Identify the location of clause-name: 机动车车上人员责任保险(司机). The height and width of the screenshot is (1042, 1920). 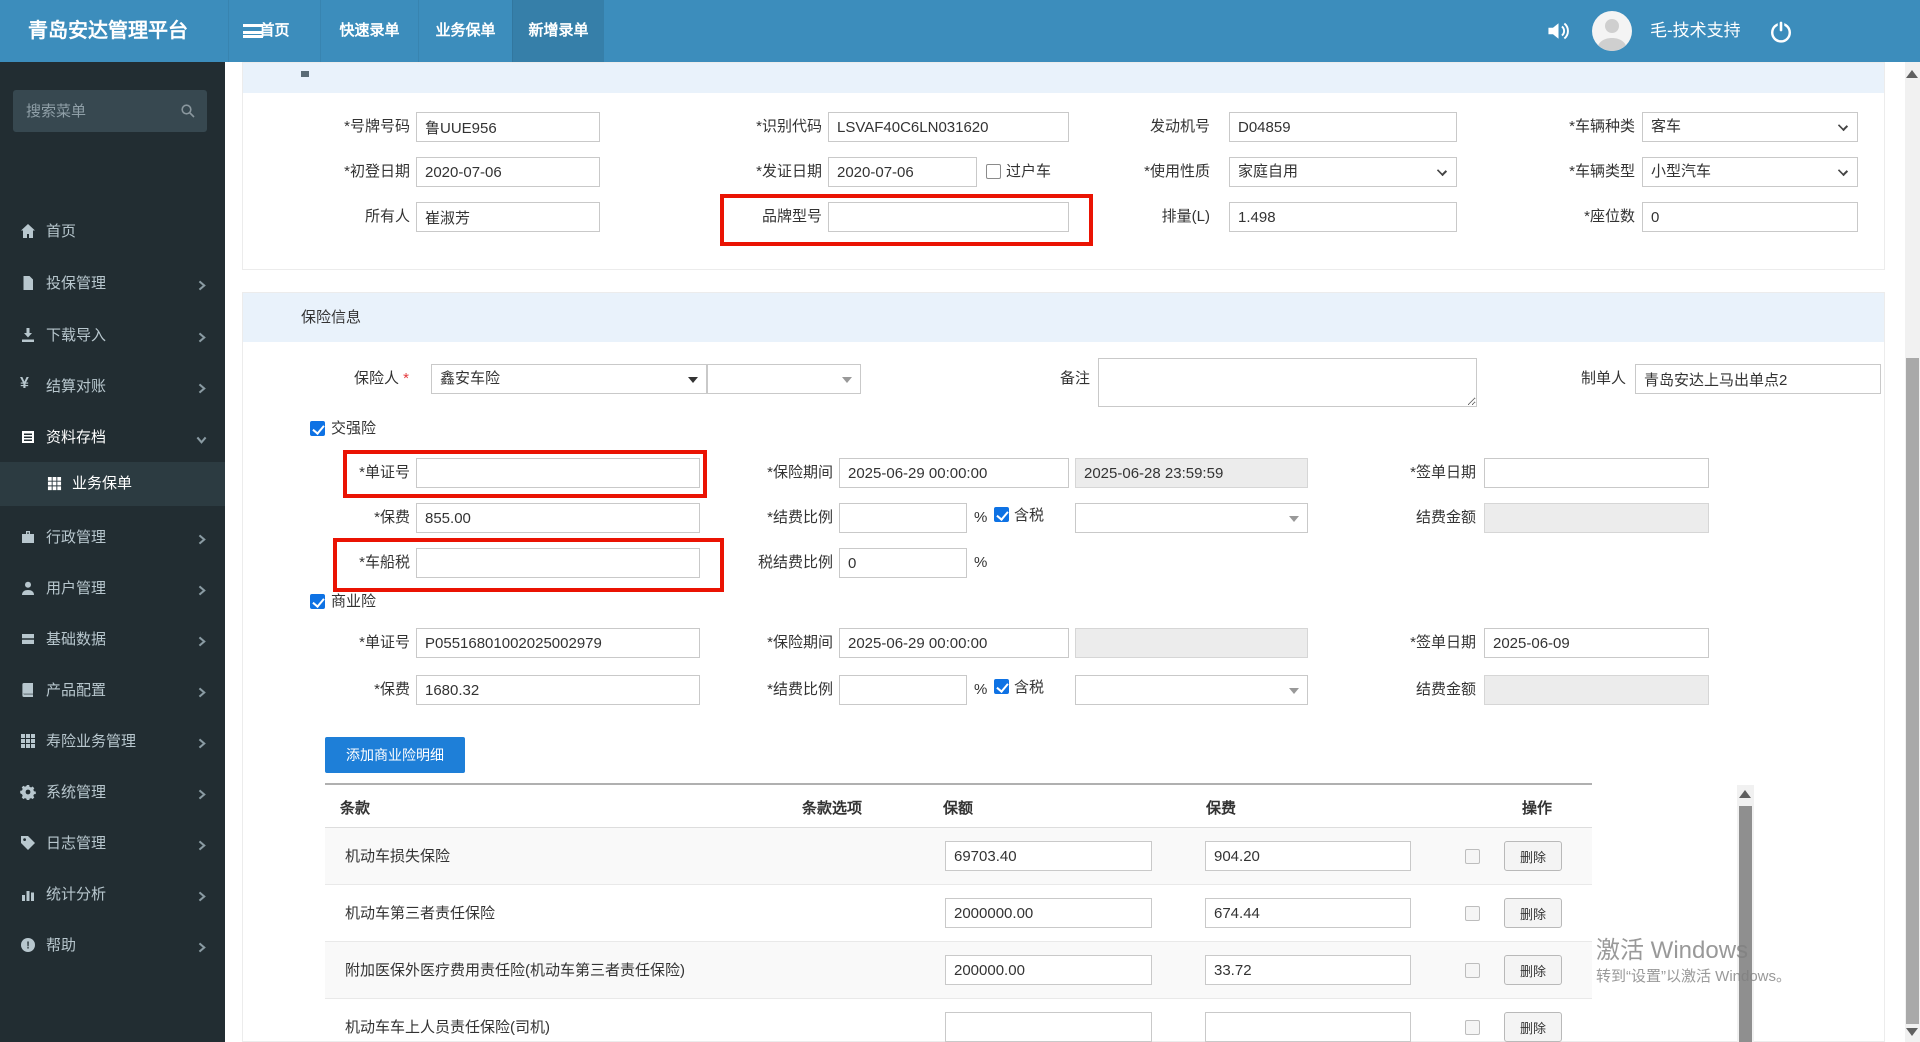
(447, 1027).